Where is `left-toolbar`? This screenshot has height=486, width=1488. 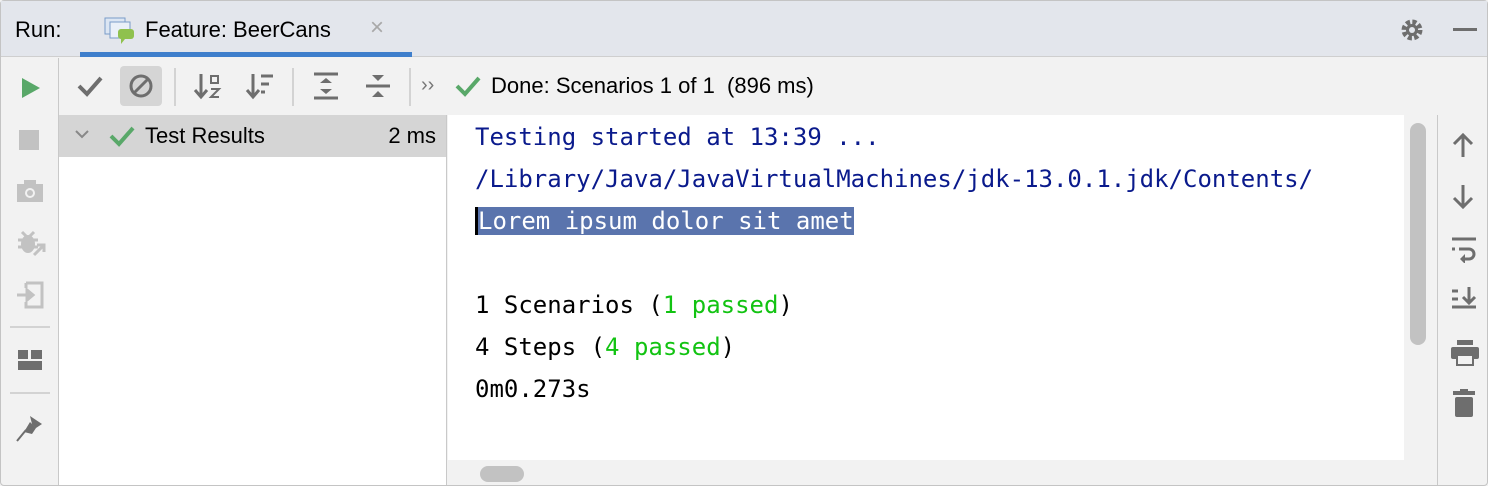 left-toolbar is located at coordinates (30, 271).